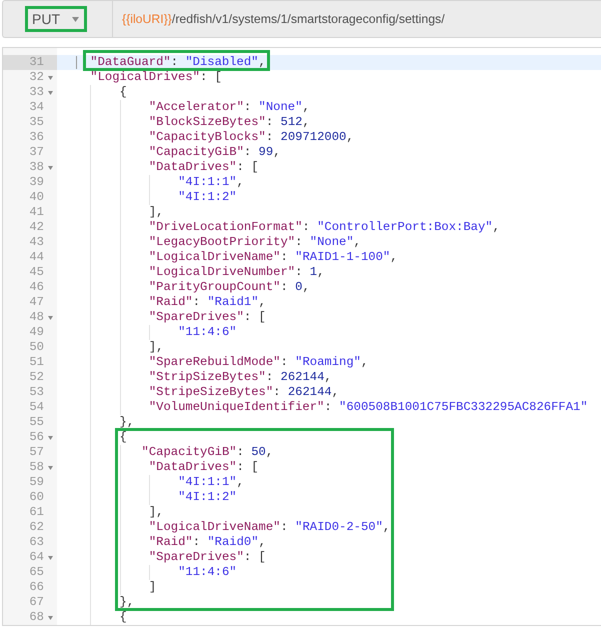  Describe the element at coordinates (240, 377) in the screenshot. I see `code-line: "StripSizeBytes": 262144,` at that location.